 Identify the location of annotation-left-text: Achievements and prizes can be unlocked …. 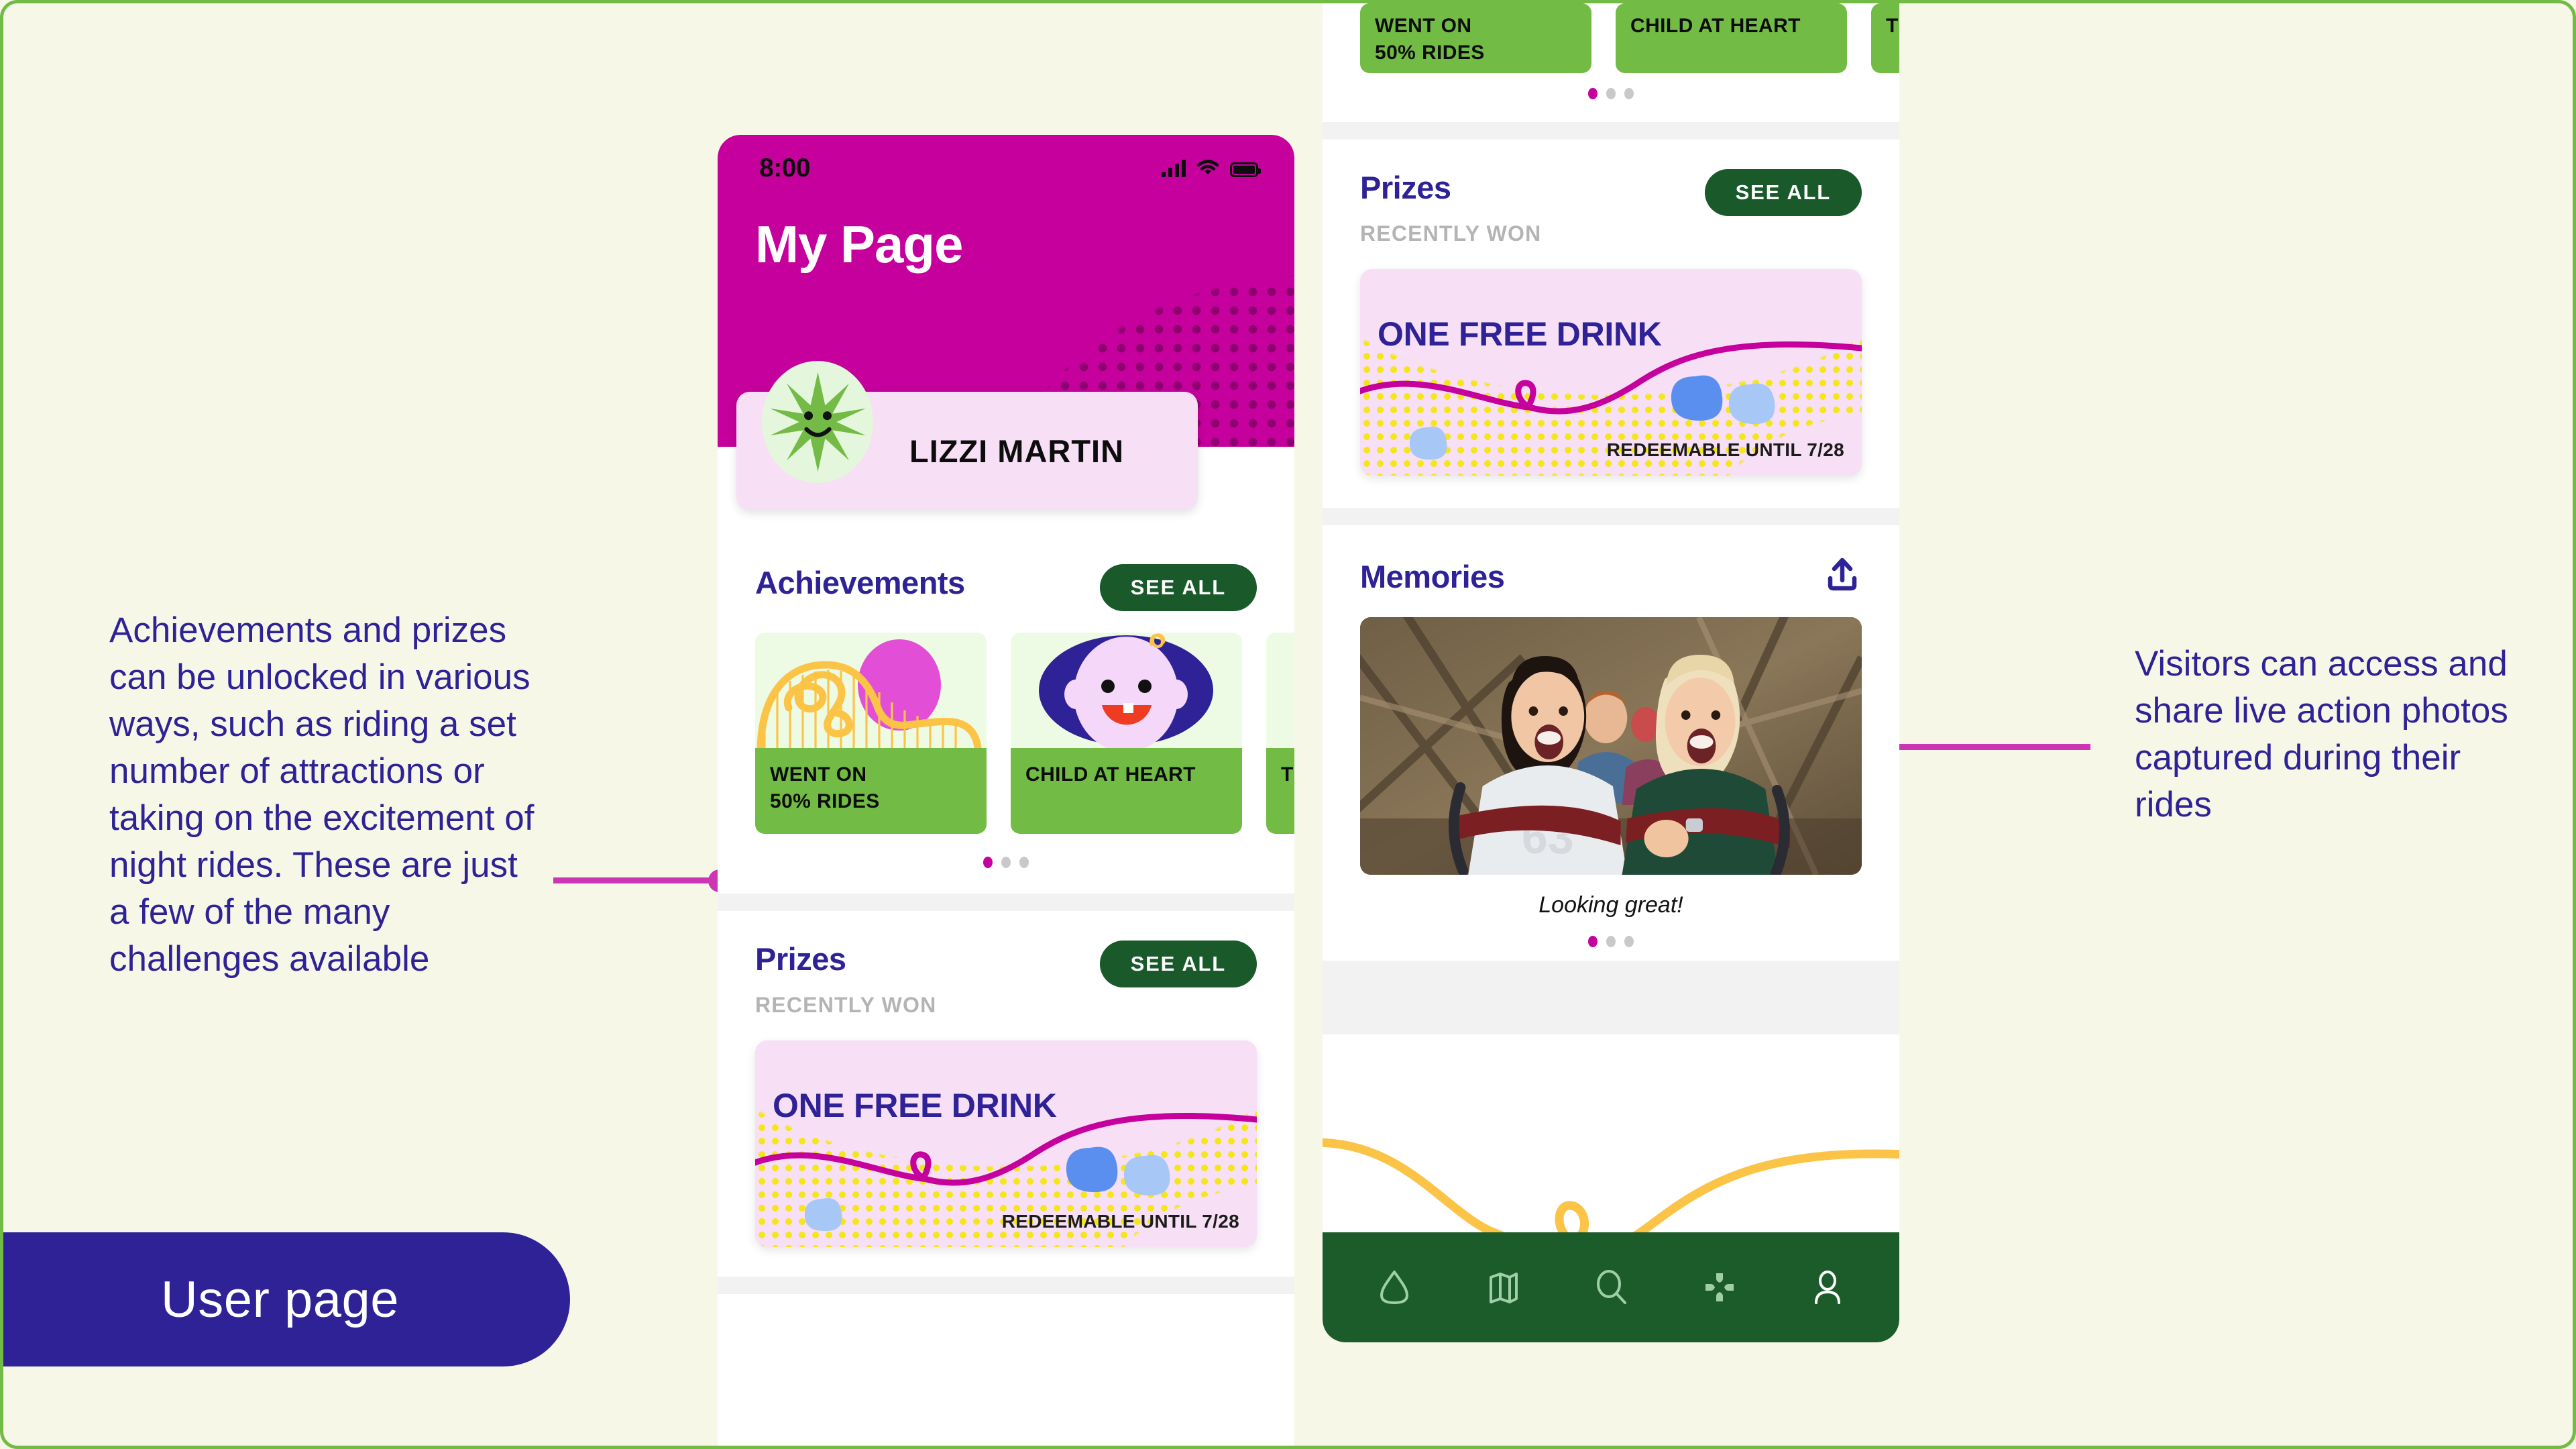
(322, 794).